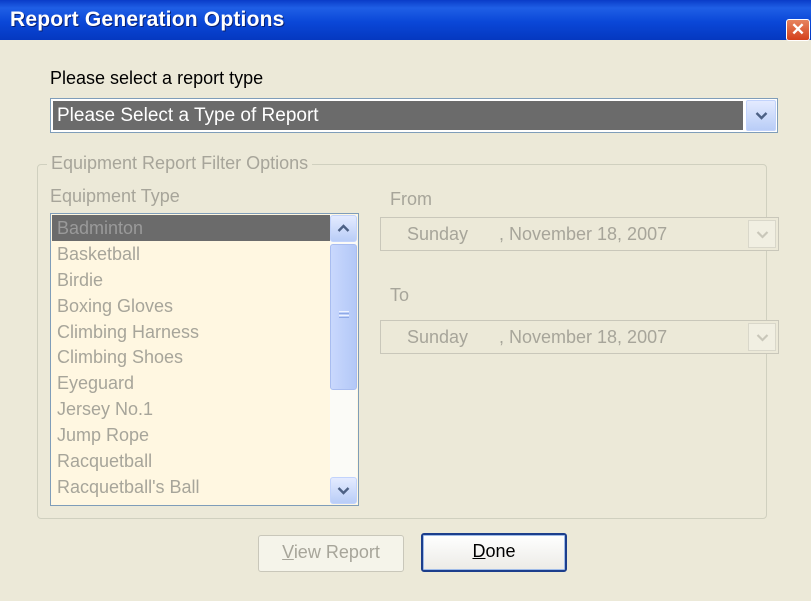 This screenshot has height=601, width=811. I want to click on list-item: Badminton, so click(191, 228).